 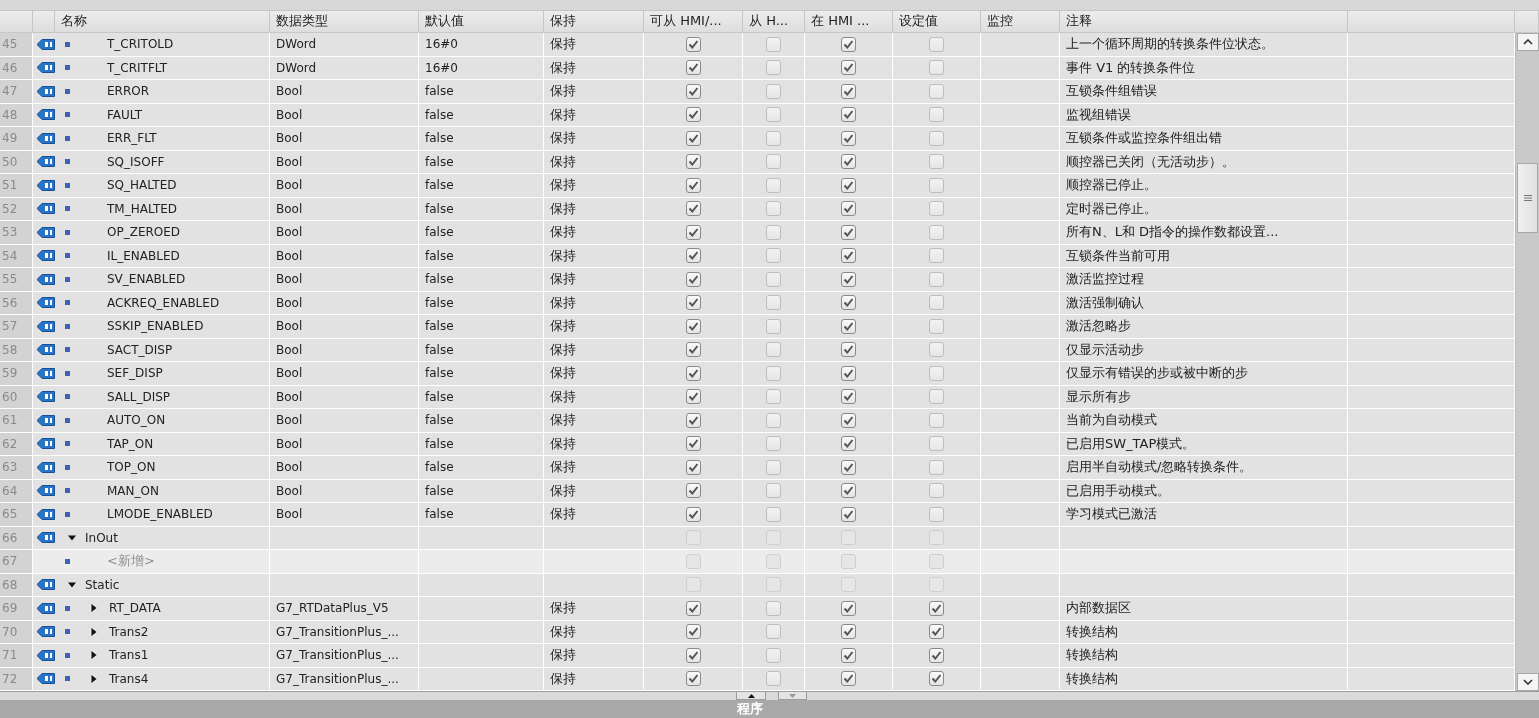 I want to click on column-header: 设定值, so click(x=918, y=21).